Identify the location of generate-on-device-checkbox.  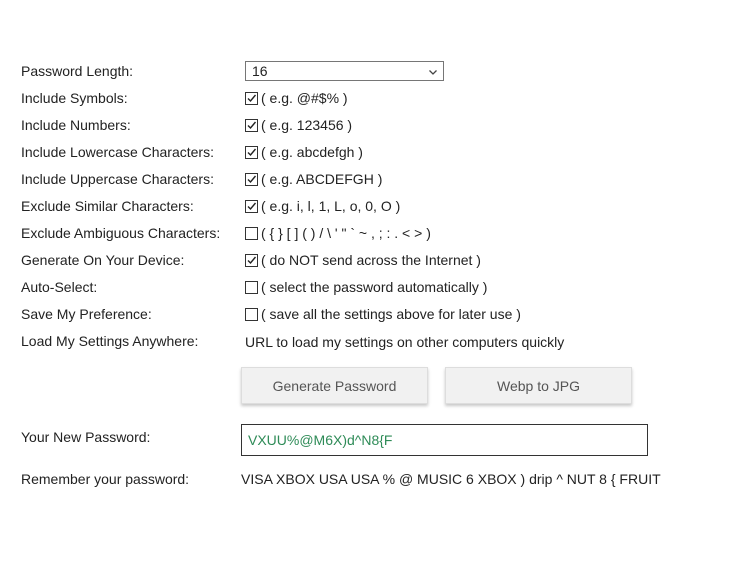
(251, 260).